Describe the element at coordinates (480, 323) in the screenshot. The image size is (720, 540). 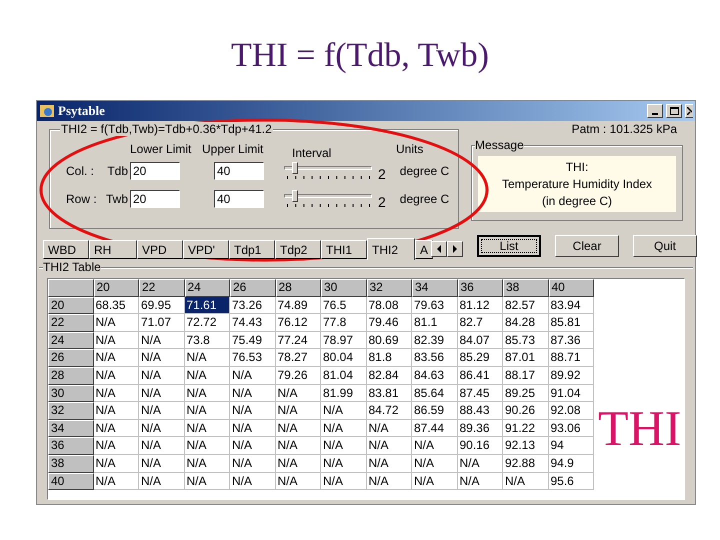
I see `table-cell: 82.7` at that location.